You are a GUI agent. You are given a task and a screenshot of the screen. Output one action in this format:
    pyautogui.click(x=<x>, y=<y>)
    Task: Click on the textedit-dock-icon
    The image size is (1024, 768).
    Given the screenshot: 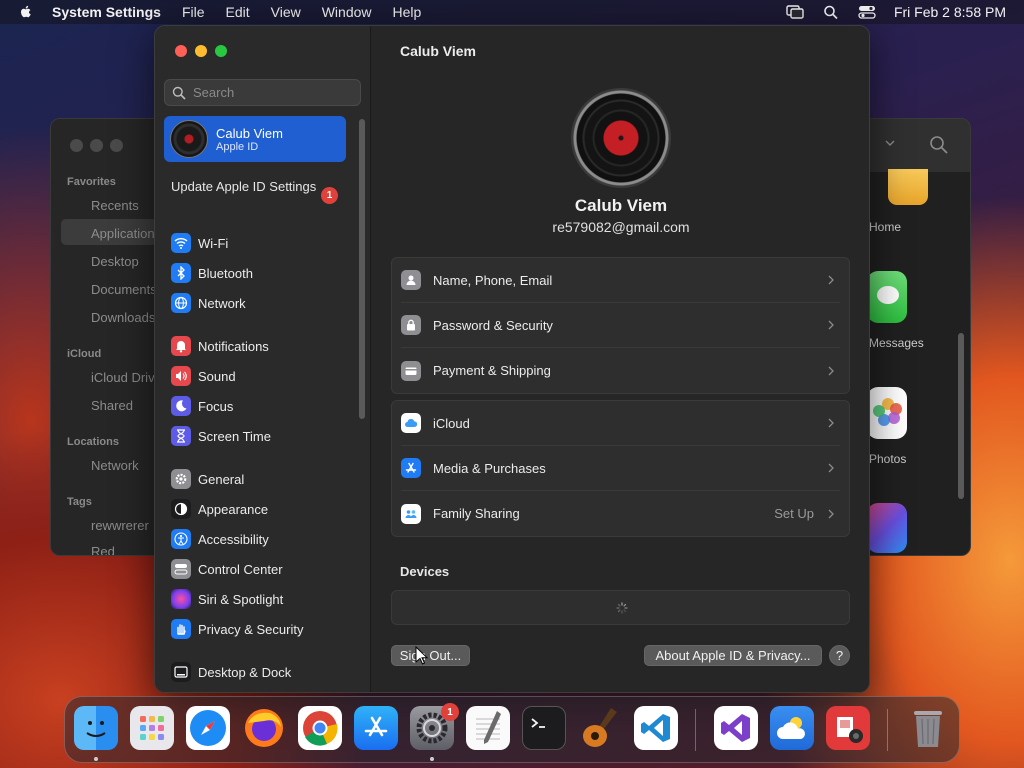 What is the action you would take?
    pyautogui.click(x=488, y=728)
    